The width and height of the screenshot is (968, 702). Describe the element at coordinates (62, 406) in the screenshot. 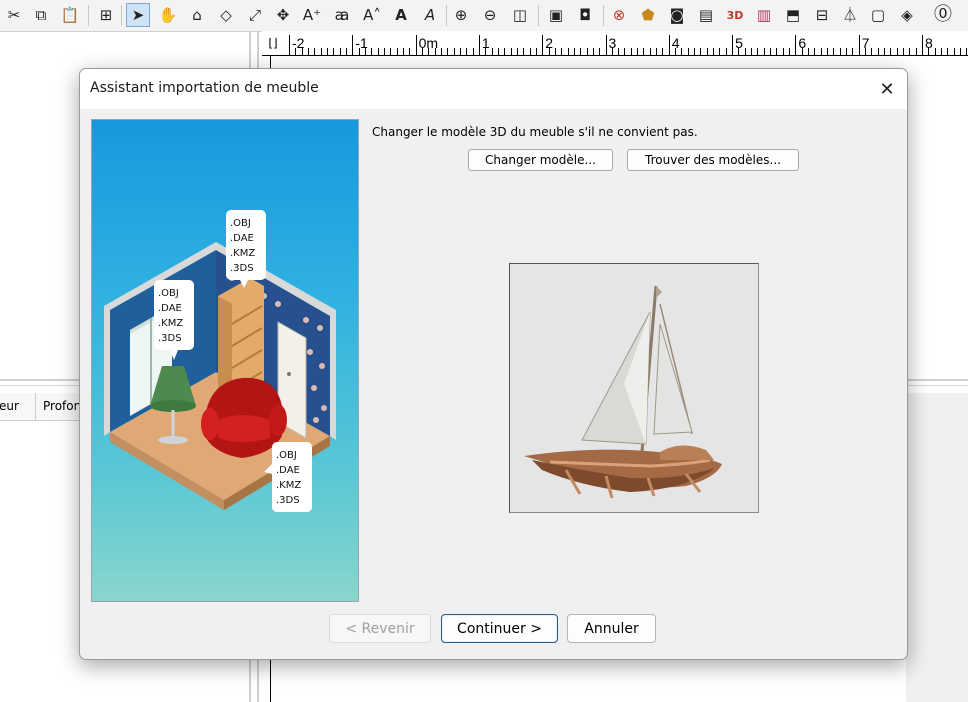

I see `column-header-depth: Profon` at that location.